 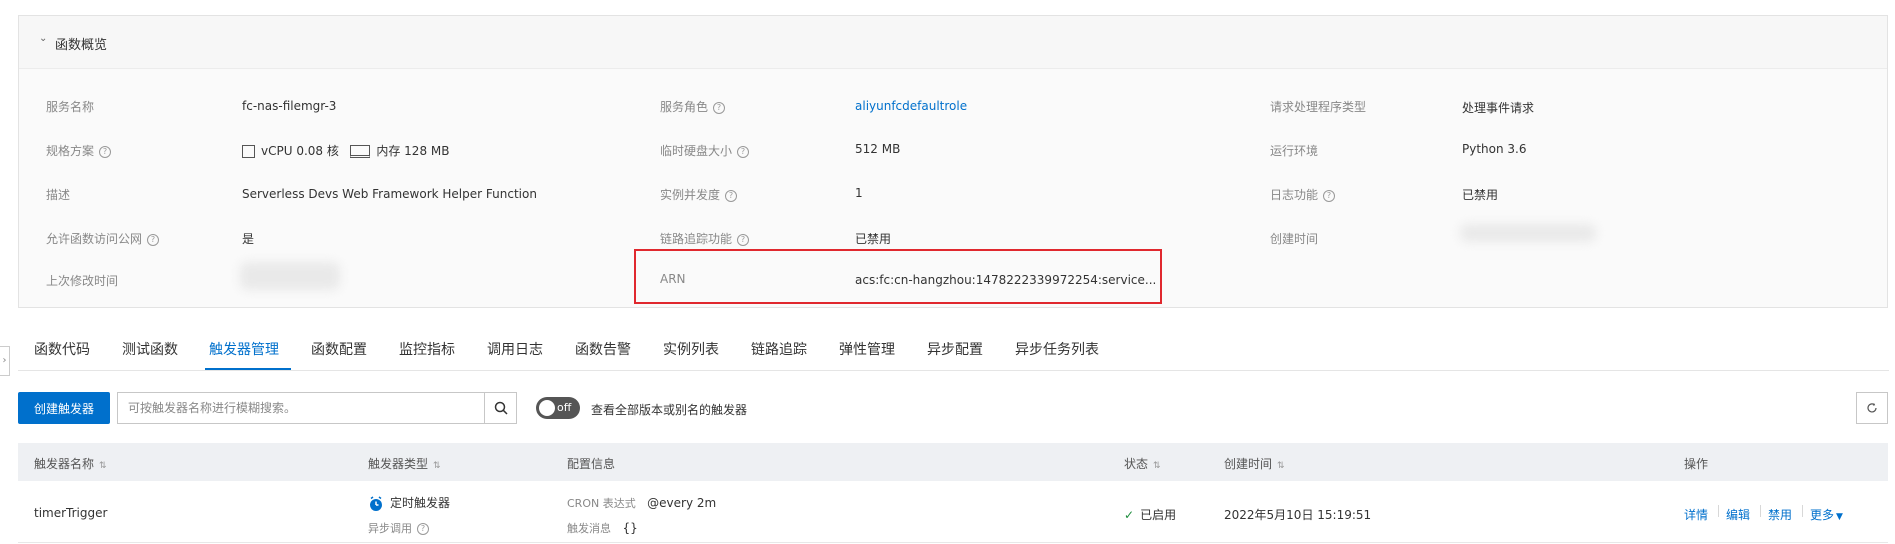 I want to click on tracing-value: 已禁用, so click(x=873, y=239).